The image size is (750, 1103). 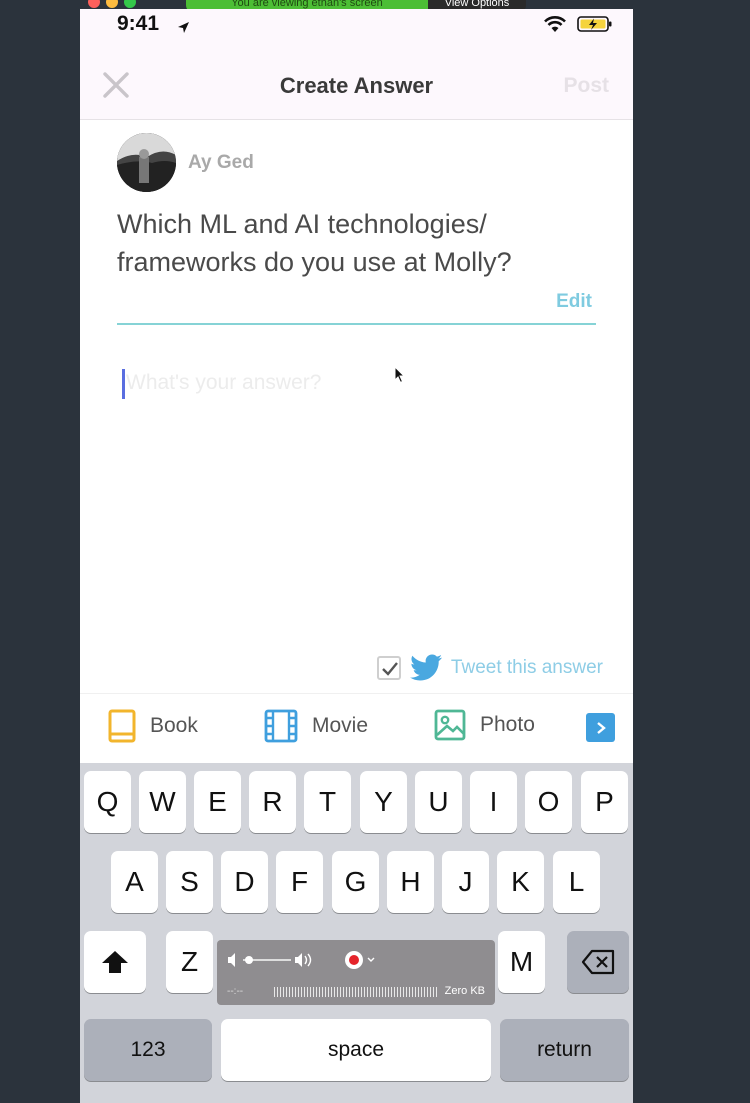 I want to click on space-key: space, so click(x=356, y=1050).